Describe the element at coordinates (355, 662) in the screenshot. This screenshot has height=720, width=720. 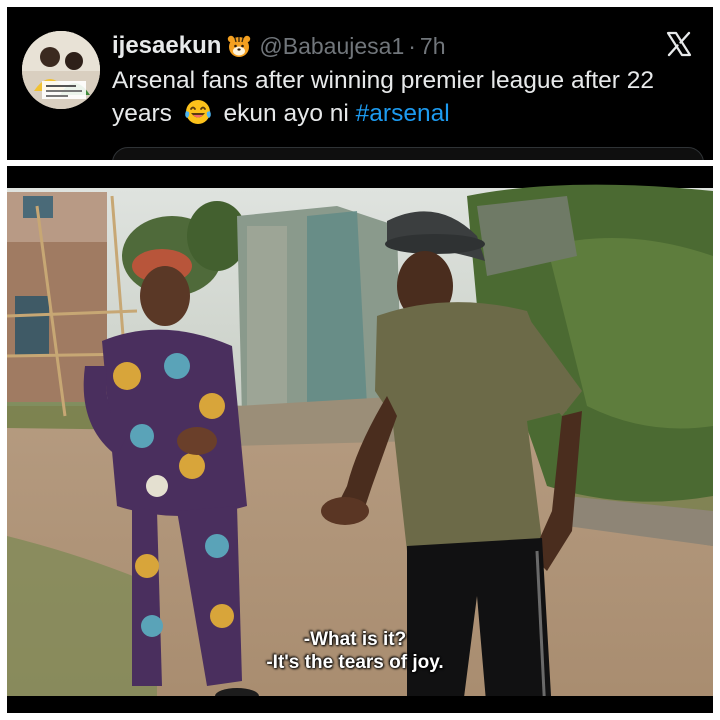
I see `subtitle-line-2: -It's the tears of joy.` at that location.